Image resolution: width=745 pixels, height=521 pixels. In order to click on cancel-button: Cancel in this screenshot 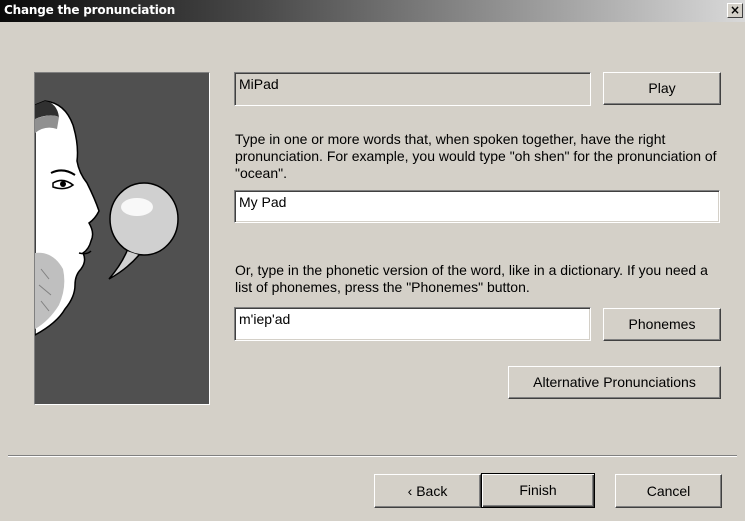, I will do `click(668, 491)`.